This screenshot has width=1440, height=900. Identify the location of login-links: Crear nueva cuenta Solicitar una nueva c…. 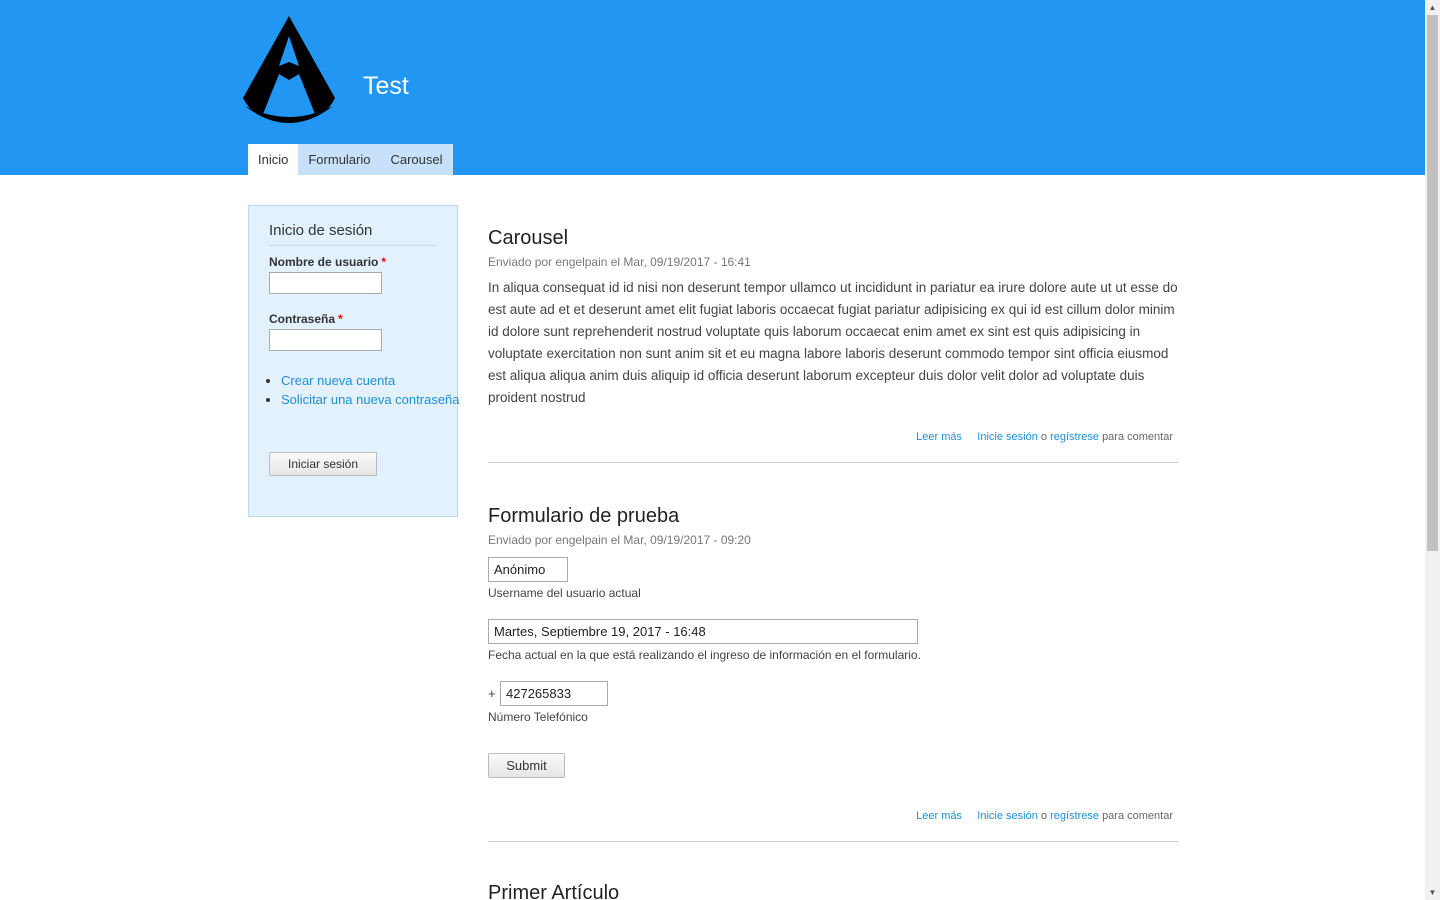
(365, 391).